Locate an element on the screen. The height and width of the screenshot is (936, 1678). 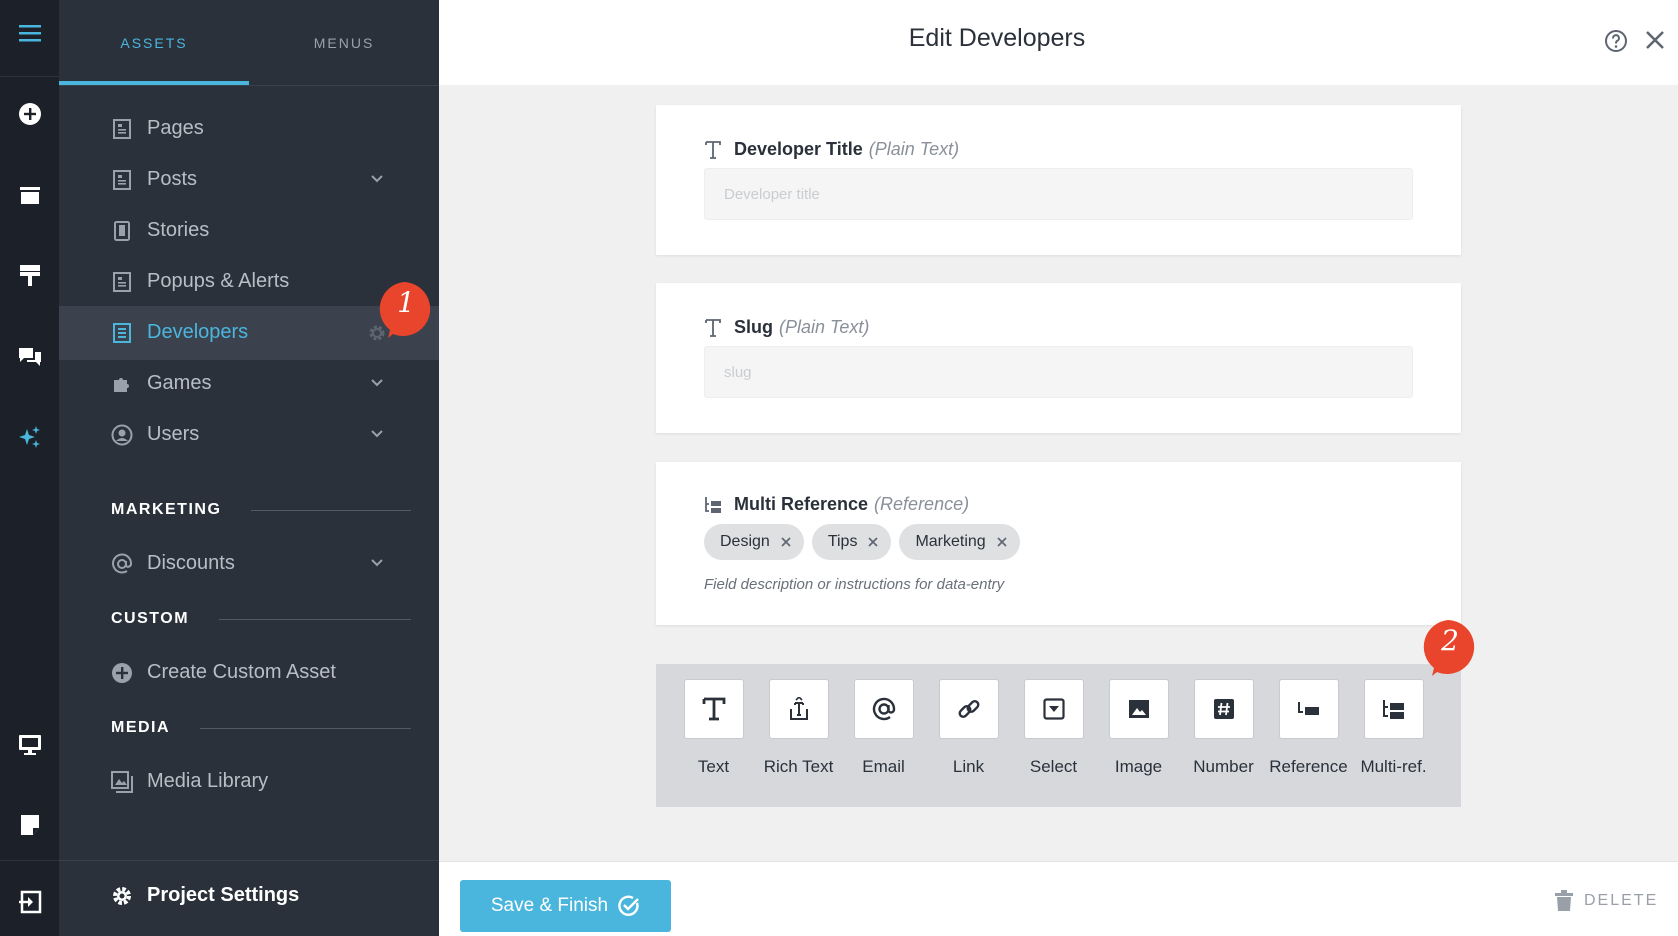
delete-label: DELETE is located at coordinates (1621, 900).